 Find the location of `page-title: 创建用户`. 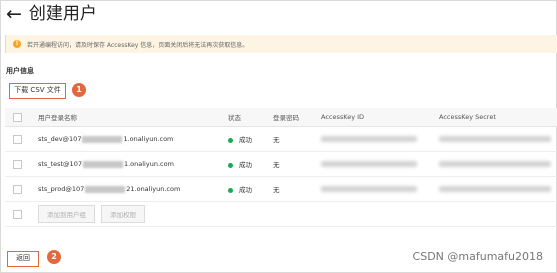

page-title: 创建用户 is located at coordinates (62, 14).